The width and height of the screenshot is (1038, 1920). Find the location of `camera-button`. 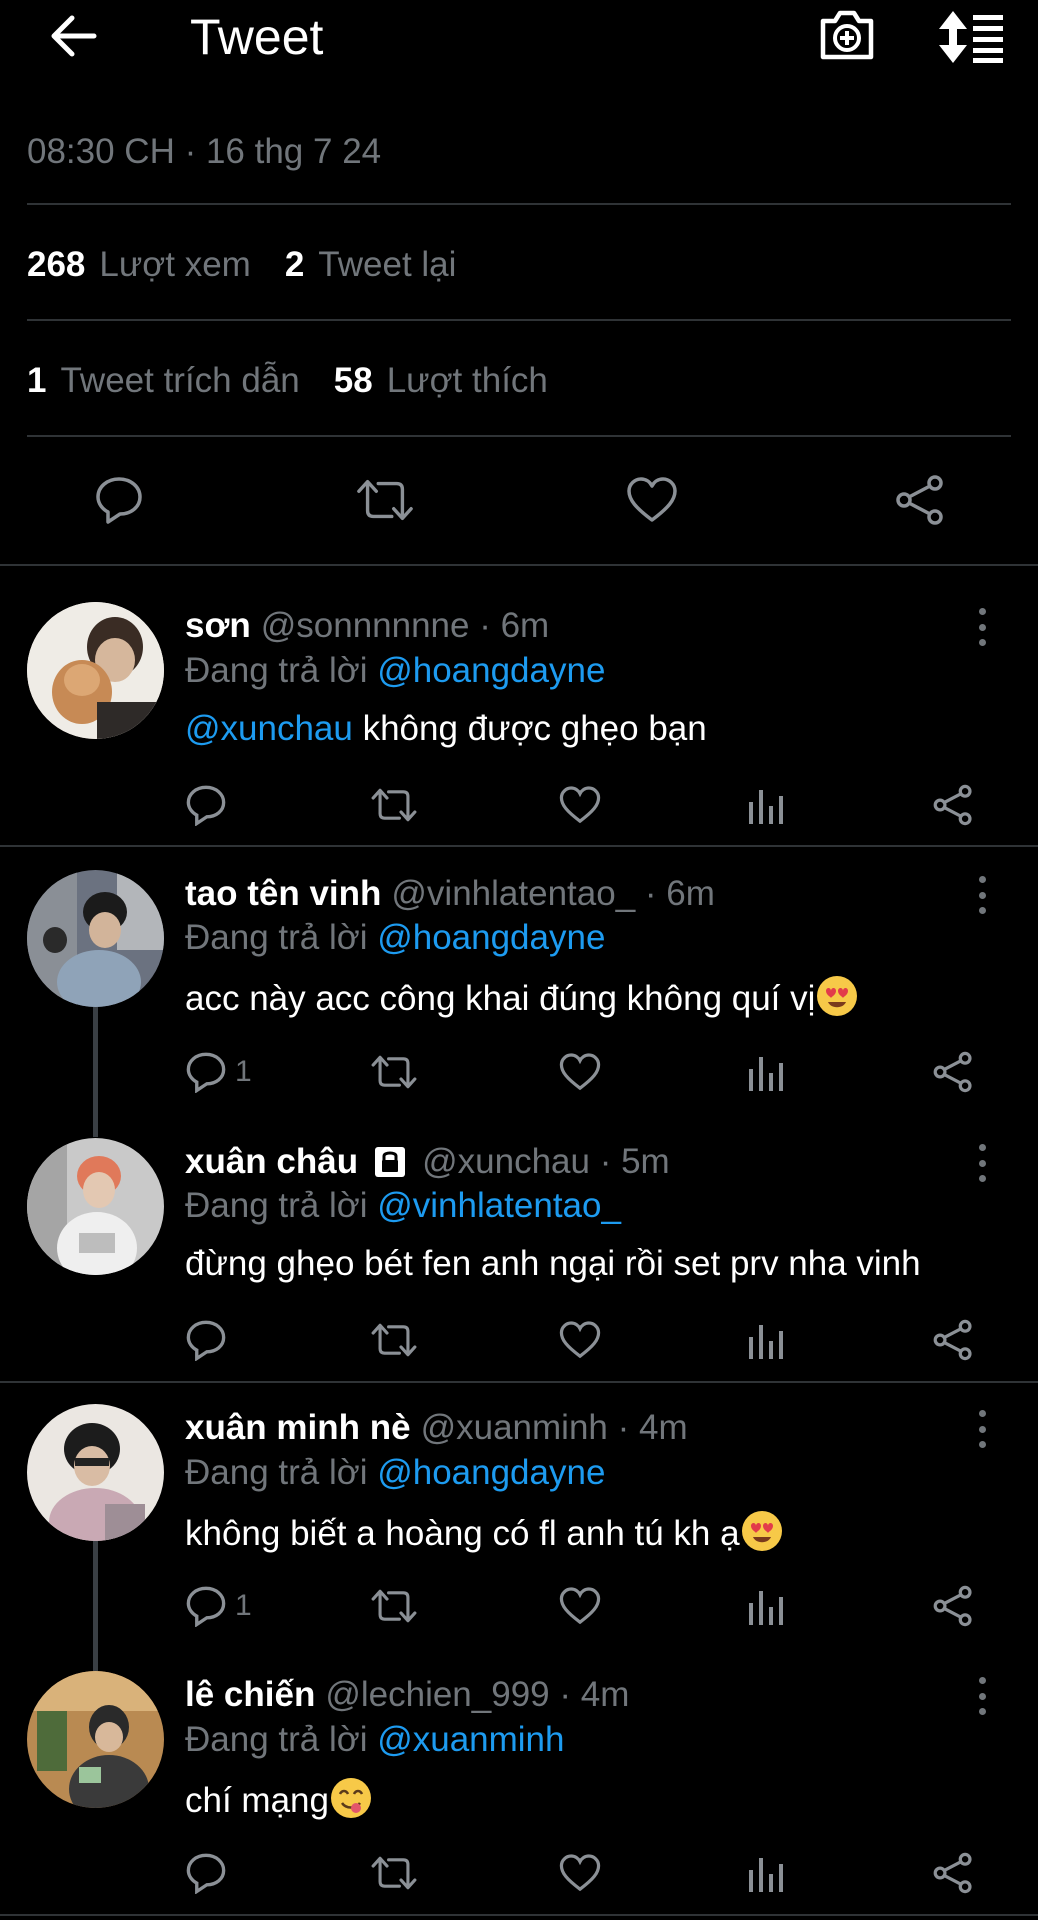

camera-button is located at coordinates (847, 35).